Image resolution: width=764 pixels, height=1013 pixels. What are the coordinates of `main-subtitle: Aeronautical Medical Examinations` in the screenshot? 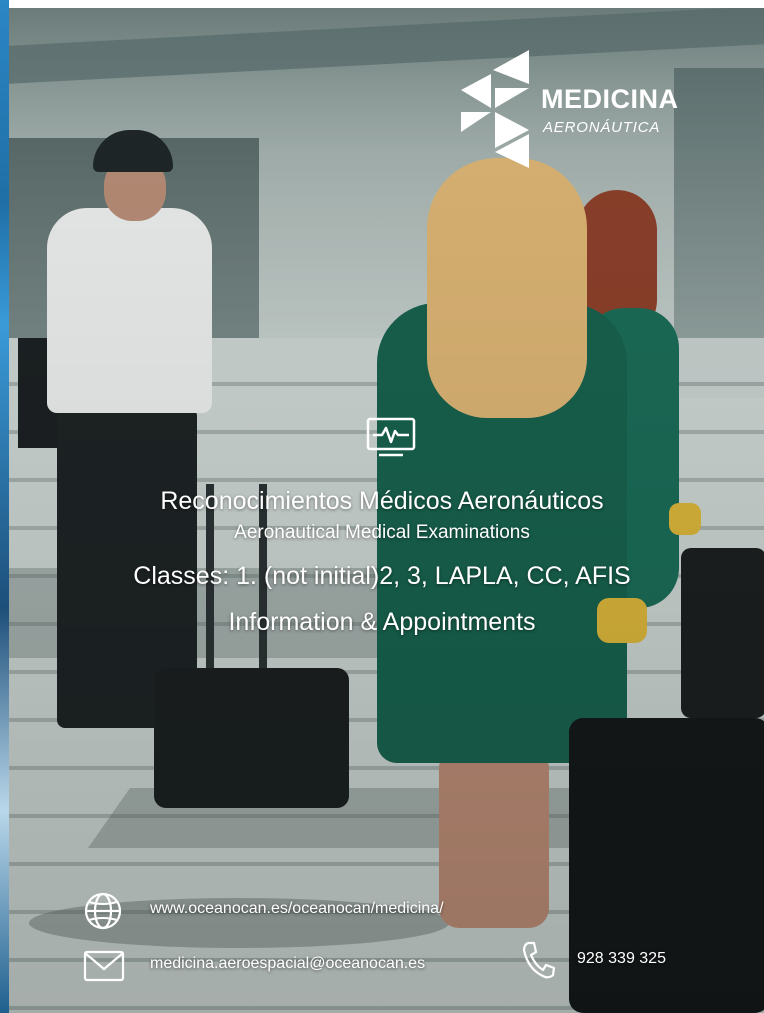 It's located at (382, 532).